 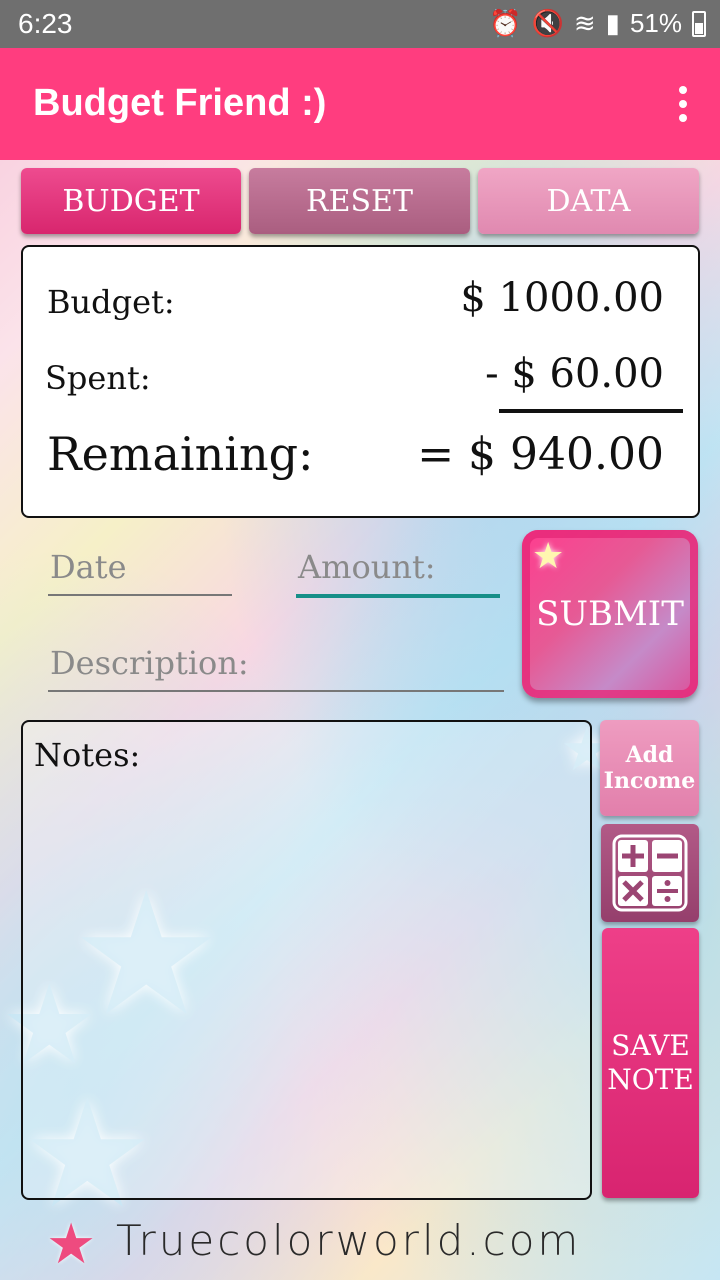 I want to click on date-placeholder: Date, so click(x=88, y=567).